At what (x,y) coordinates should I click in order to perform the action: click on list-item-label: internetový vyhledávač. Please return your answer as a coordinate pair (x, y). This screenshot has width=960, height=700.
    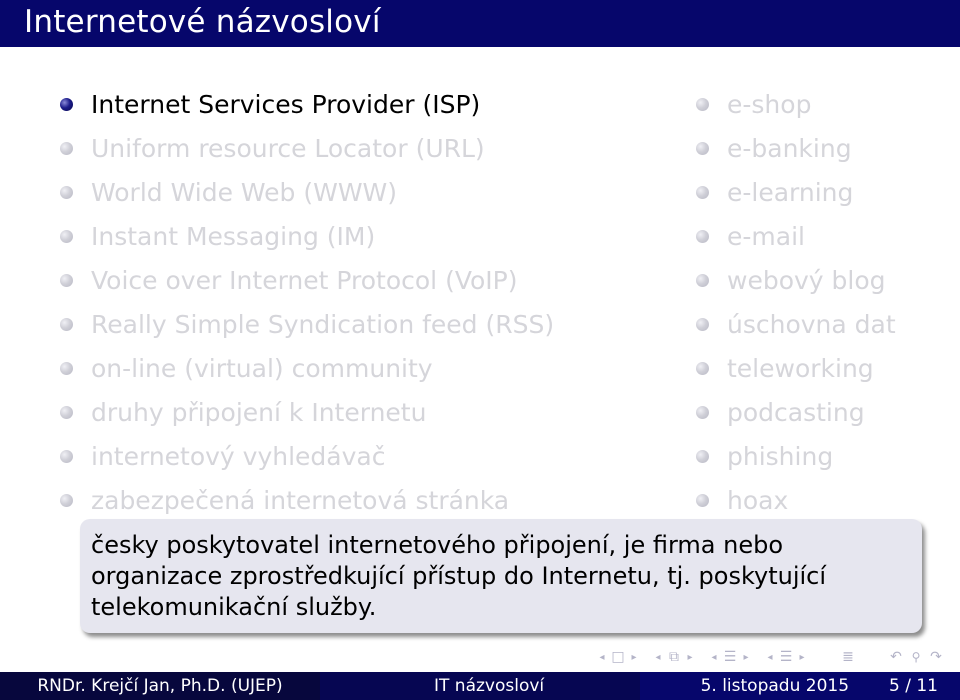
    Looking at the image, I should click on (238, 456).